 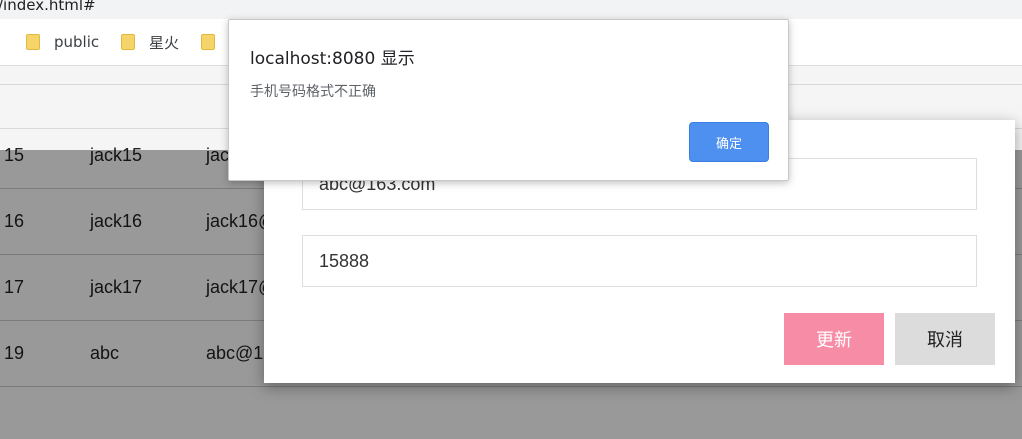 What do you see at coordinates (332, 59) in the screenshot?
I see `alert-title: localhost:8080 显示` at bounding box center [332, 59].